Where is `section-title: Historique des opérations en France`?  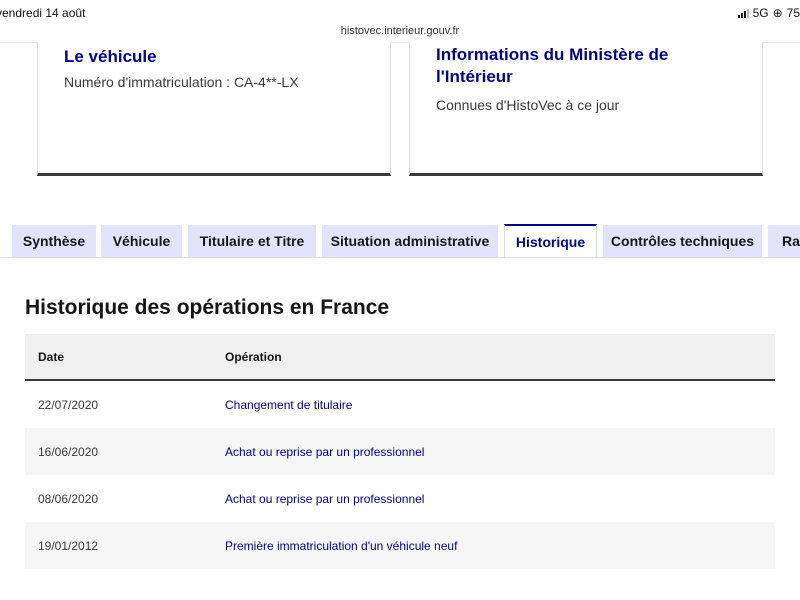 section-title: Historique des opérations en France is located at coordinates (207, 307).